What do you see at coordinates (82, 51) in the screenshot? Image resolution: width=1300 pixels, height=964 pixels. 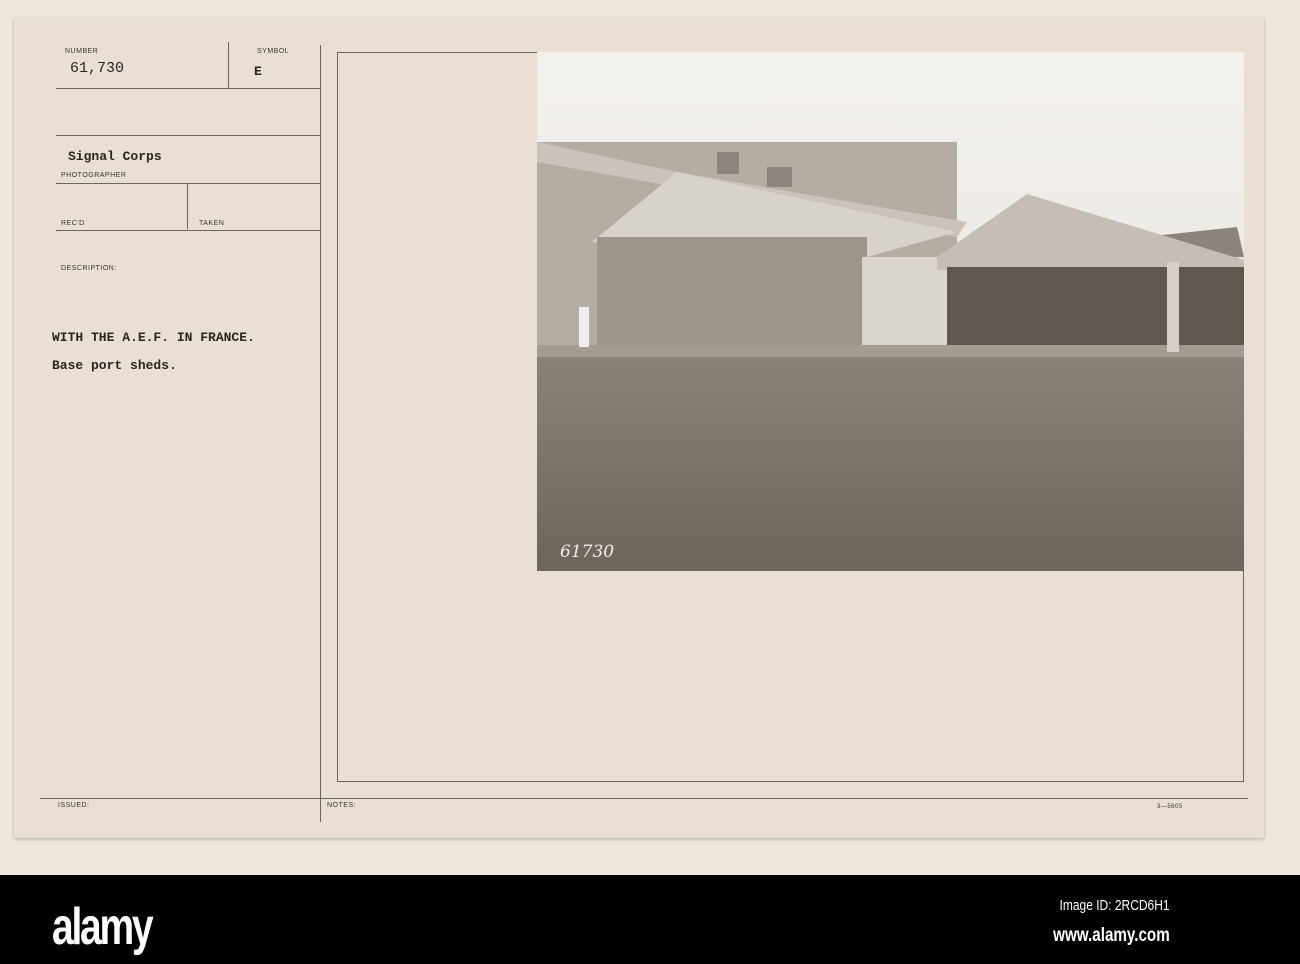 I see `number-label: NUMBER` at bounding box center [82, 51].